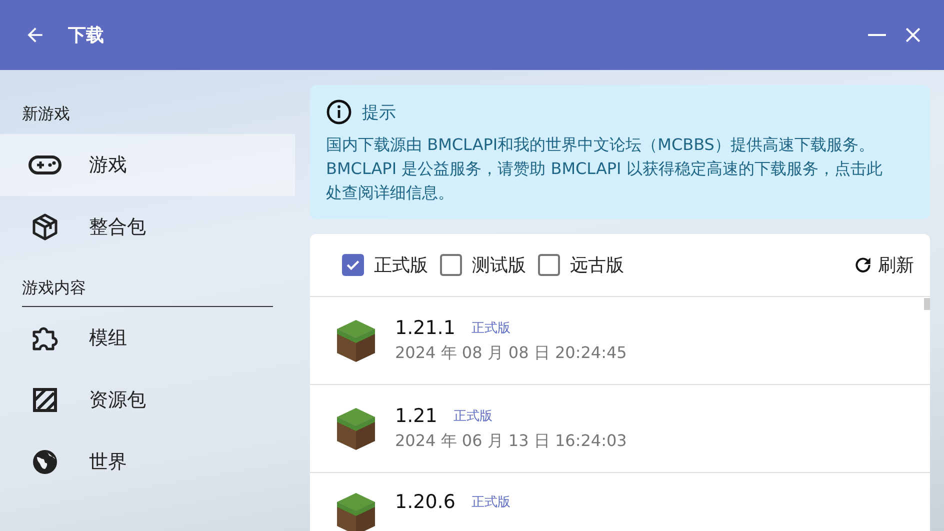  Describe the element at coordinates (45, 165) in the screenshot. I see `gamepad-icon` at that location.